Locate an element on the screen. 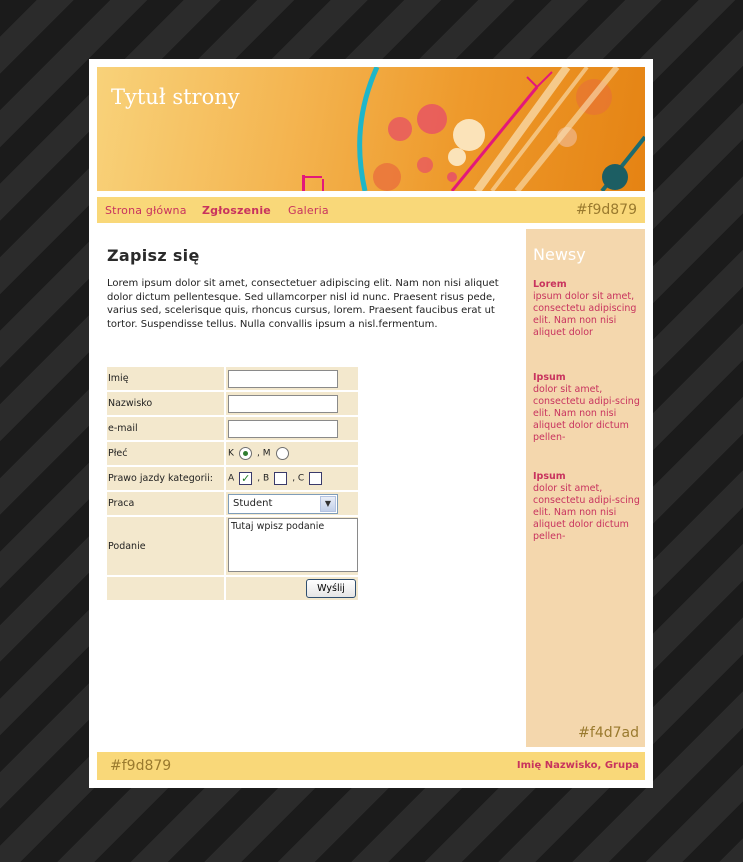 The width and height of the screenshot is (743, 862). form-row-job: Praca Student ▼ is located at coordinates (232, 503).